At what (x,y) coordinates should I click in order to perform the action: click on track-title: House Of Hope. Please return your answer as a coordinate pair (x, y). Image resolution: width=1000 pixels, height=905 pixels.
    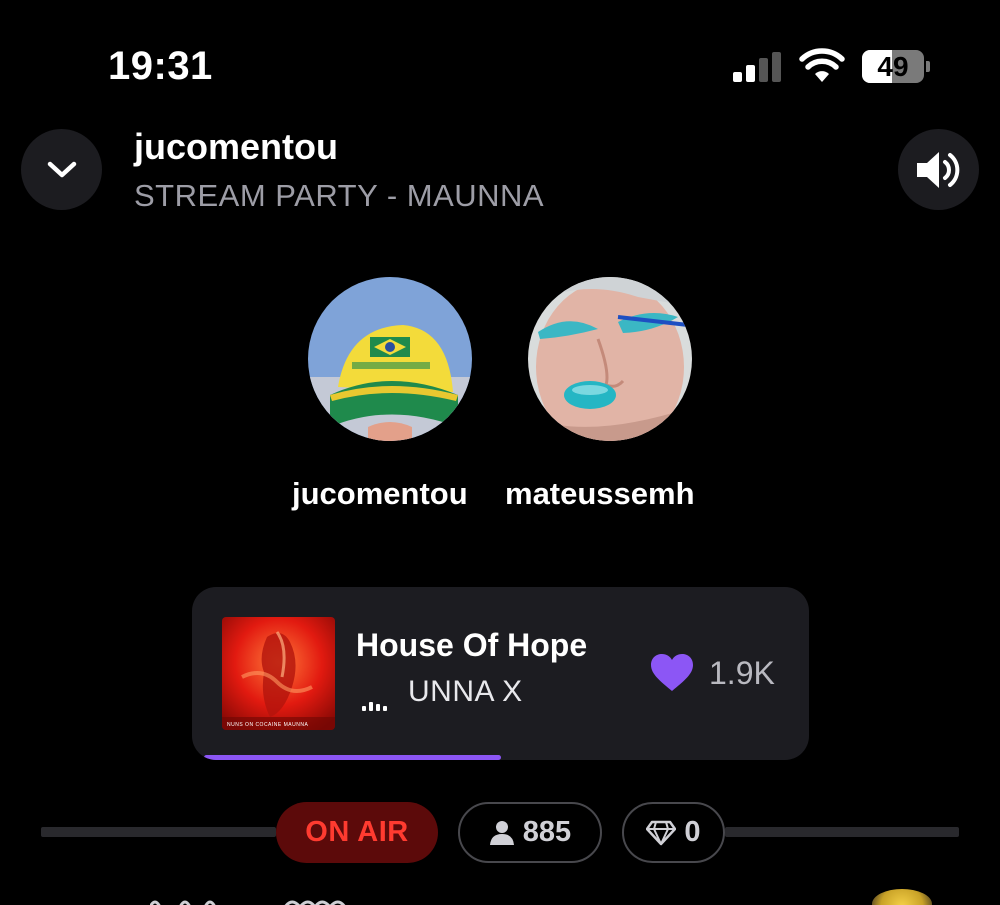
    Looking at the image, I should click on (472, 645).